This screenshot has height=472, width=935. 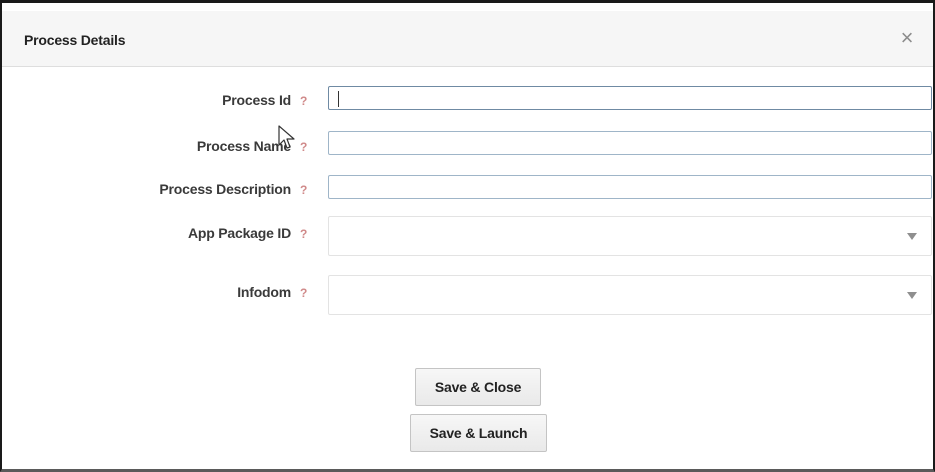 What do you see at coordinates (239, 233) in the screenshot?
I see `app-package-id-label: App Package ID` at bounding box center [239, 233].